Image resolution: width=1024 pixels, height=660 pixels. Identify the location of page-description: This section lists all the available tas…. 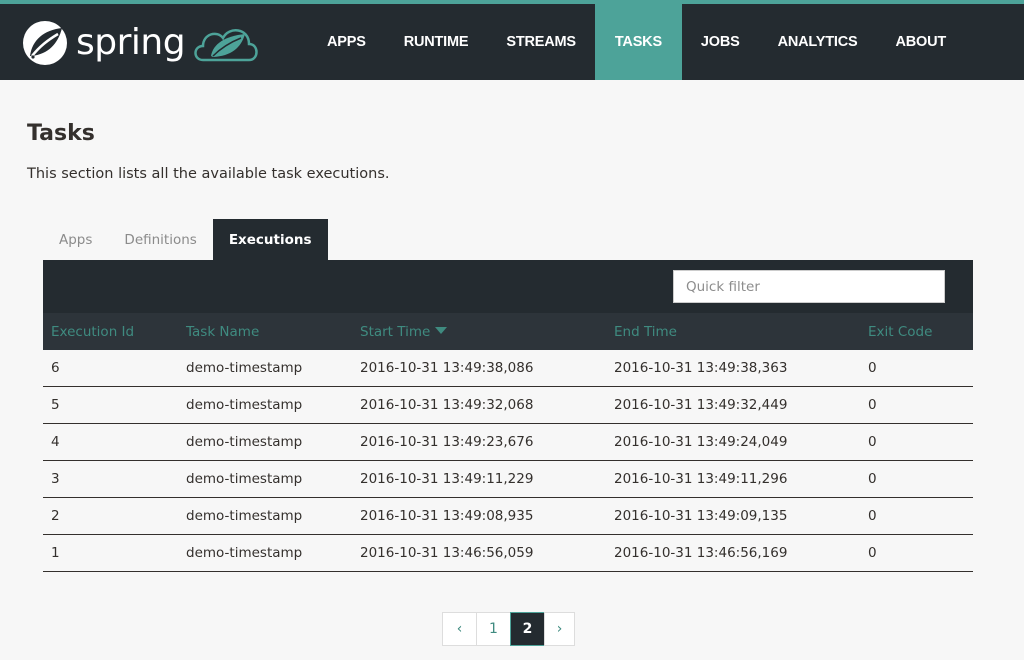
(208, 174).